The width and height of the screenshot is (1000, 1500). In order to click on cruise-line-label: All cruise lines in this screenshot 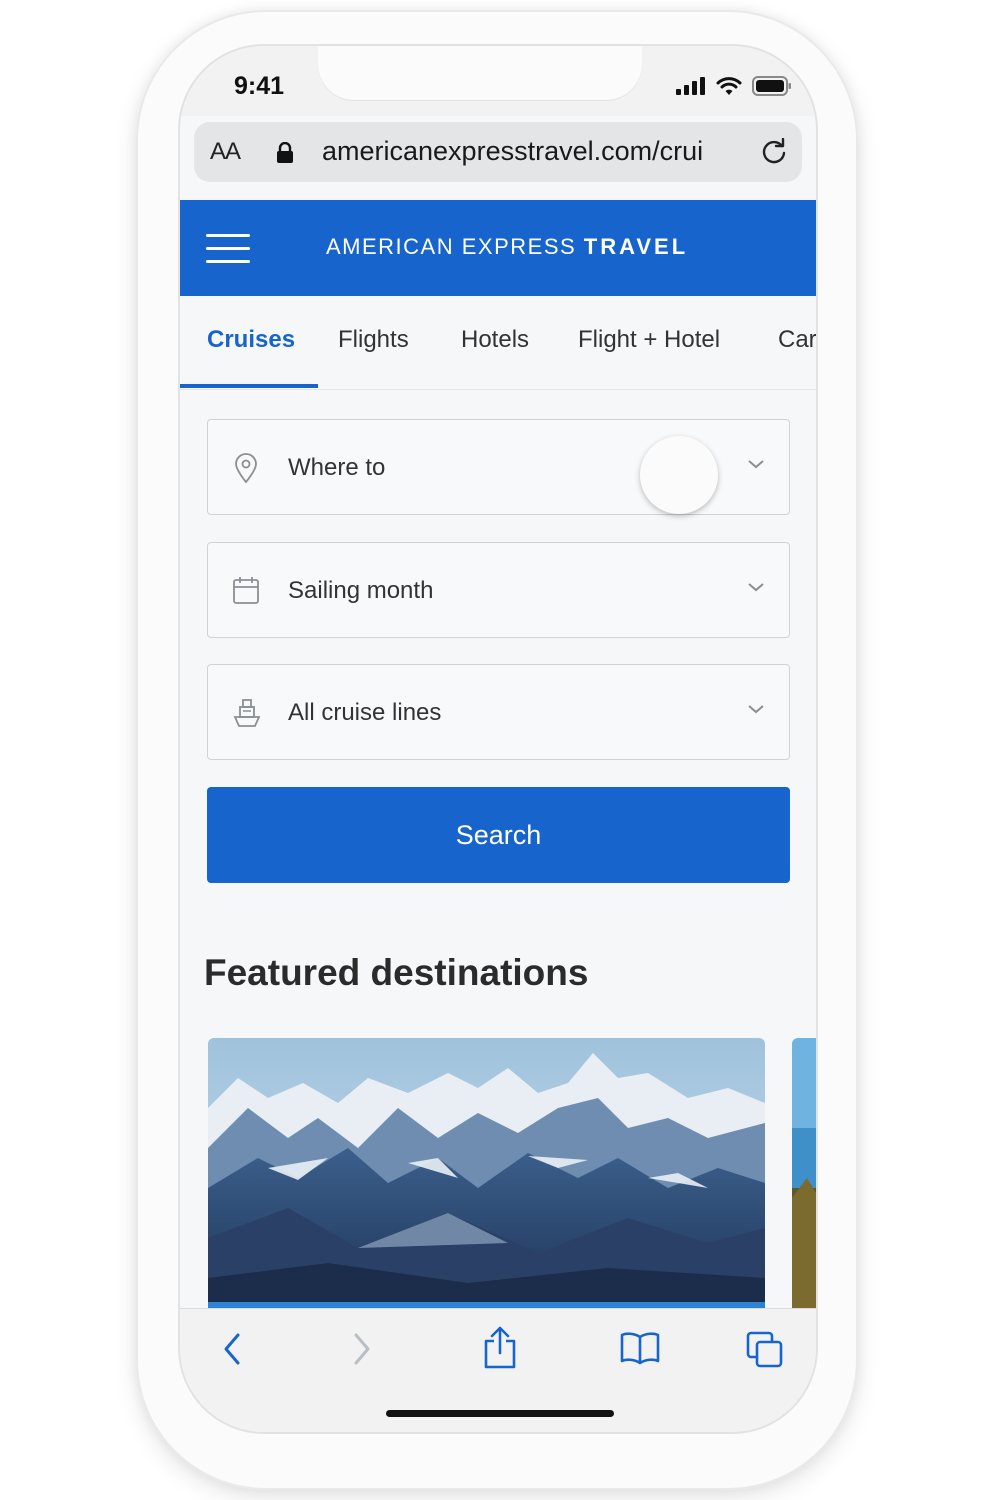, I will do `click(365, 712)`.